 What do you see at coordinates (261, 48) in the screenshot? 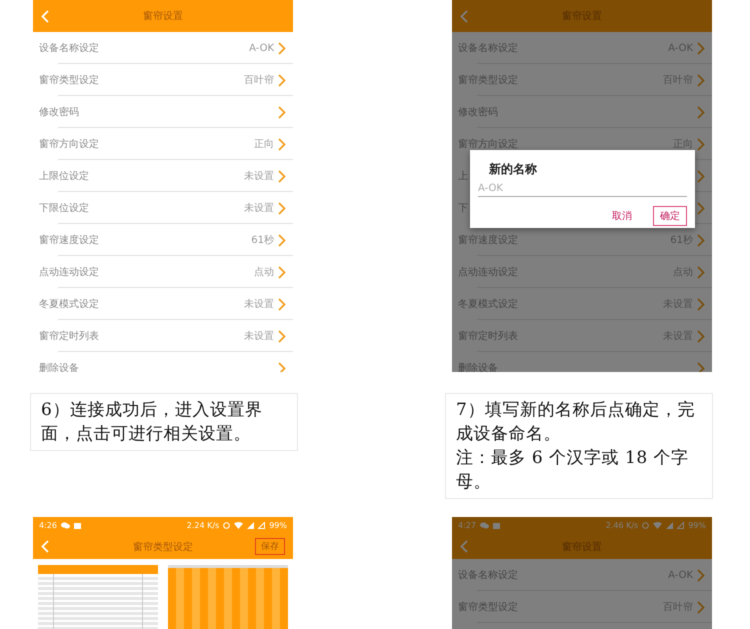
I see `row-value: A-OK` at bounding box center [261, 48].